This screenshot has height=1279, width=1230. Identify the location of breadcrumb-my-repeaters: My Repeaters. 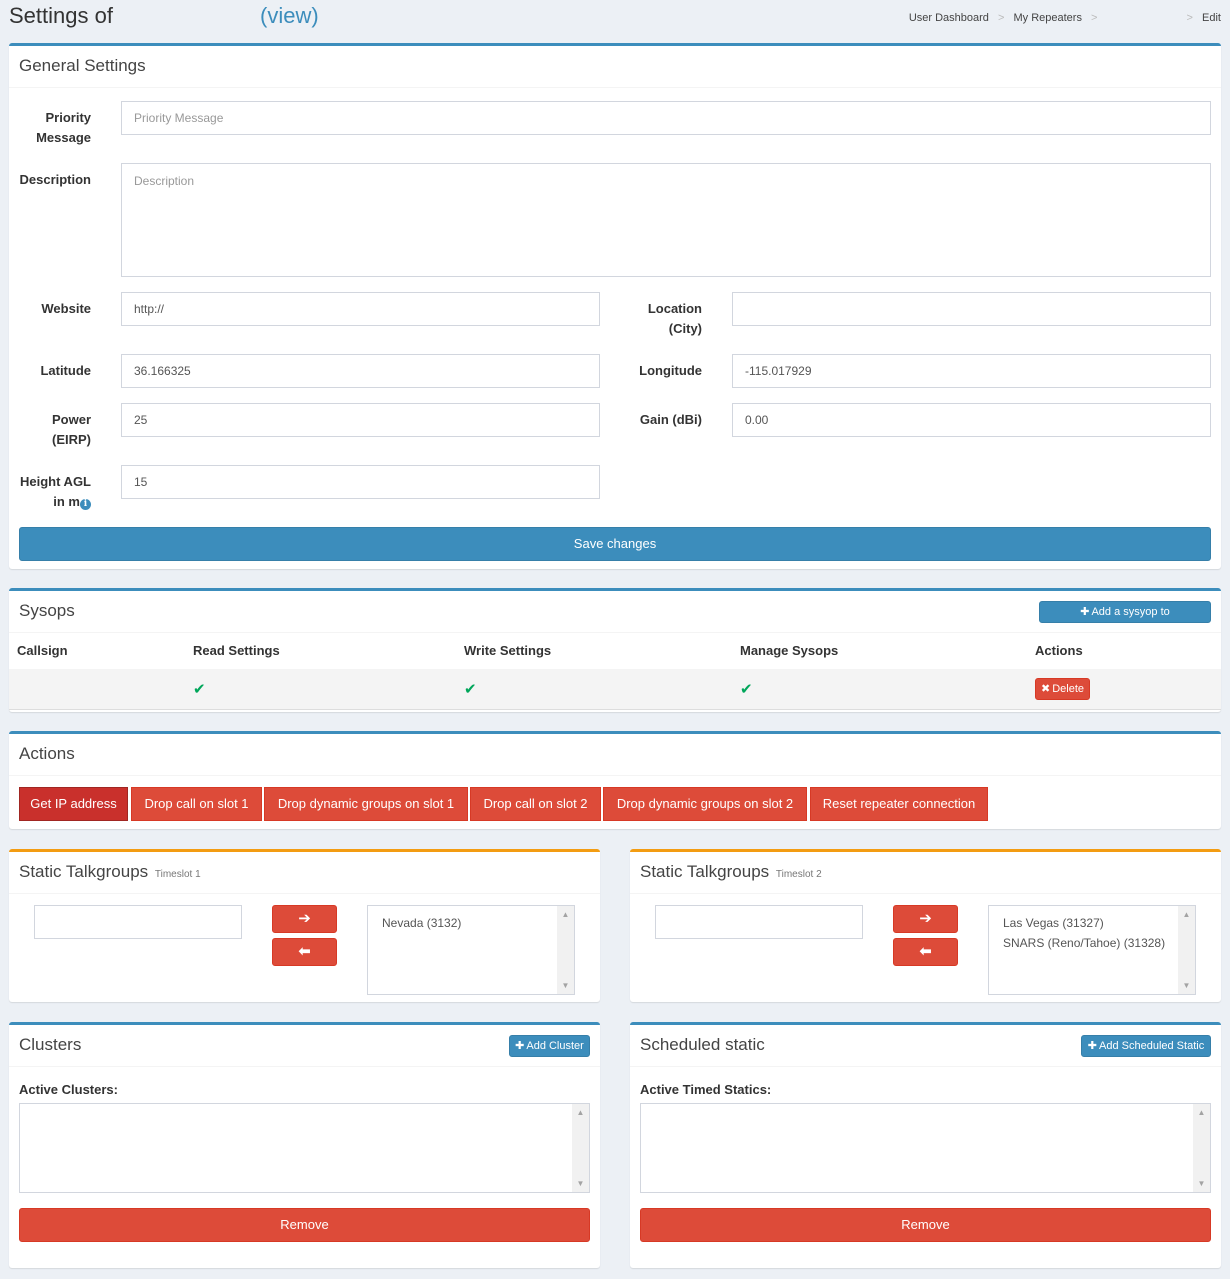
(1047, 18).